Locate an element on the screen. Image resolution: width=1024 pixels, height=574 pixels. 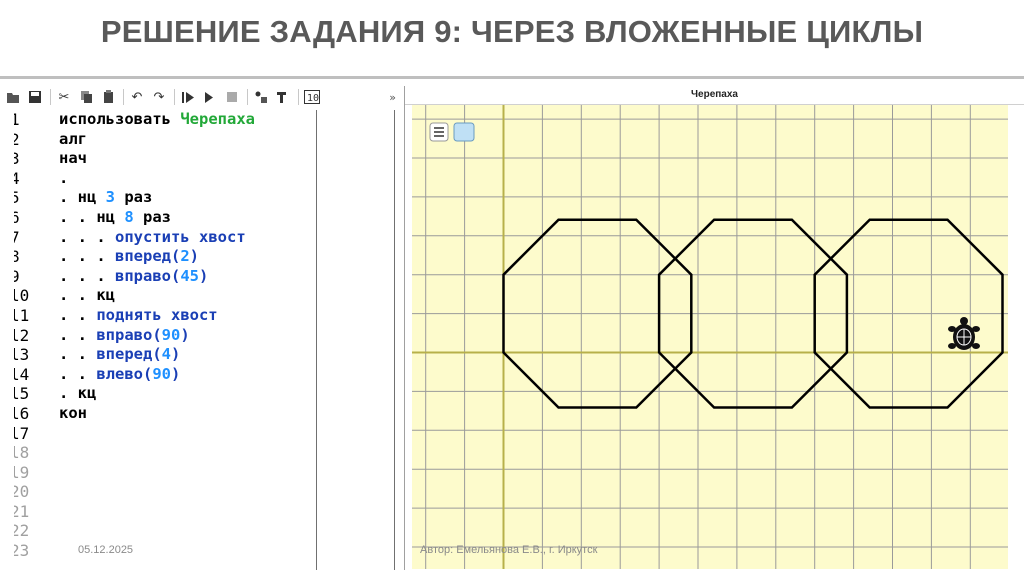
code-token: поднять хвост is located at coordinates (157, 314).